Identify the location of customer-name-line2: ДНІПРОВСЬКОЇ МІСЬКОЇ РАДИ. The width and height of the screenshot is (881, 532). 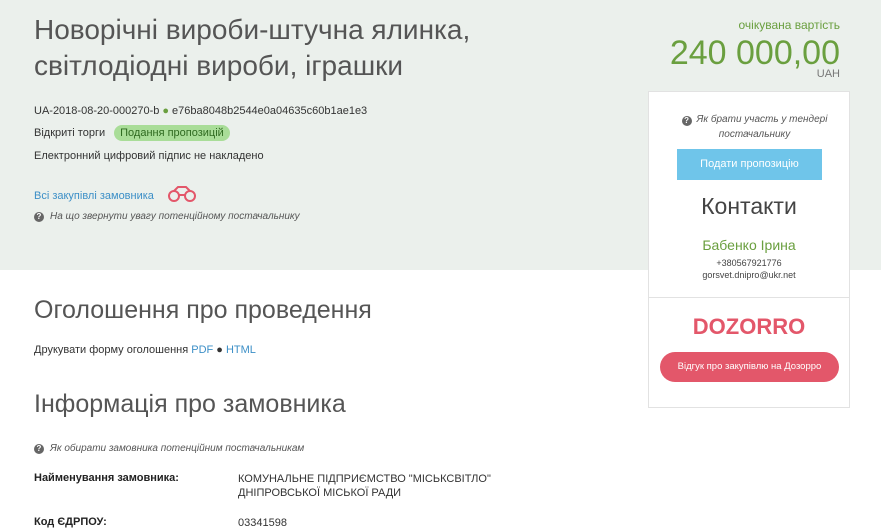
(320, 493).